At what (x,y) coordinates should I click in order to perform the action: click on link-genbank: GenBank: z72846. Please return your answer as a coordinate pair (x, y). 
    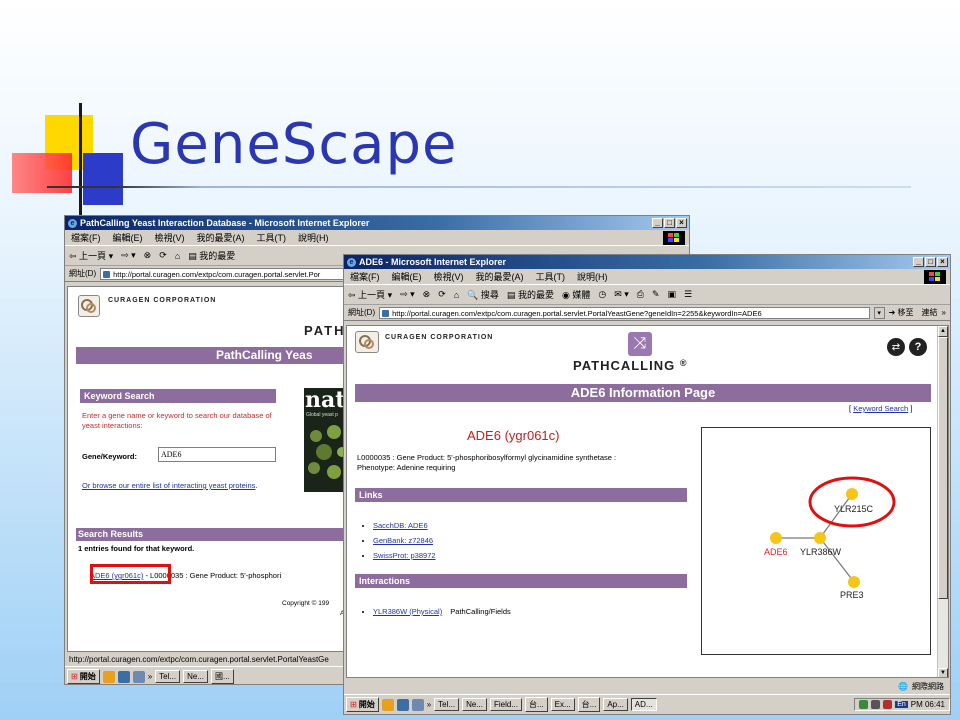
    Looking at the image, I should click on (403, 540).